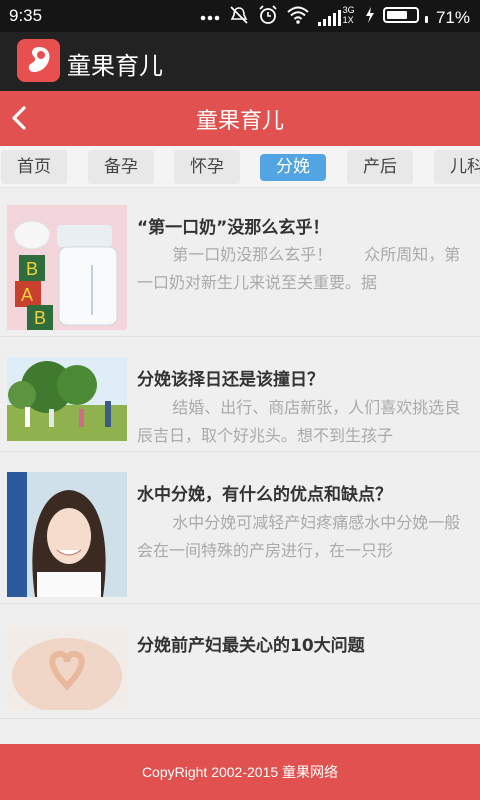 The image size is (480, 800). I want to click on signal-icon: 3G 1X, so click(336, 16).